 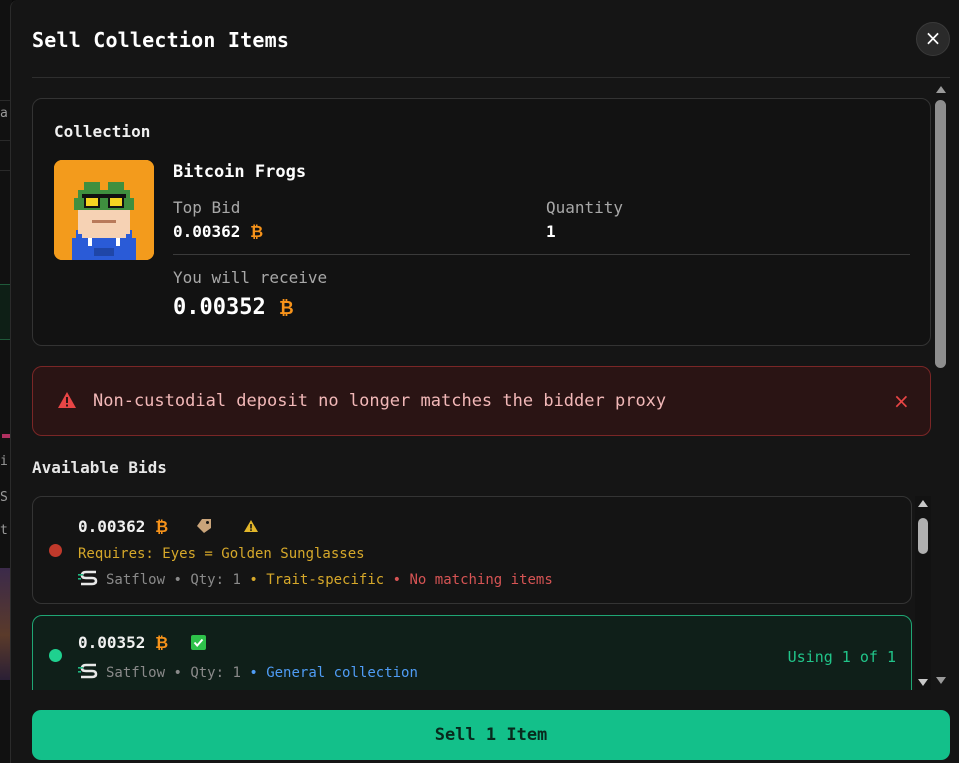 What do you see at coordinates (481, 580) in the screenshot?
I see `bid-note: No matching items` at bounding box center [481, 580].